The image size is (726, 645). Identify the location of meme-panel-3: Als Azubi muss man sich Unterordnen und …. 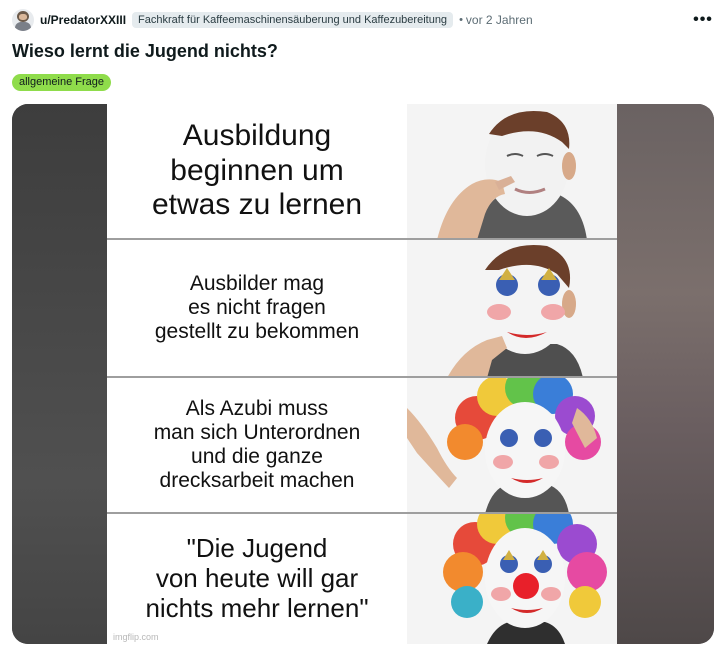
(362, 446).